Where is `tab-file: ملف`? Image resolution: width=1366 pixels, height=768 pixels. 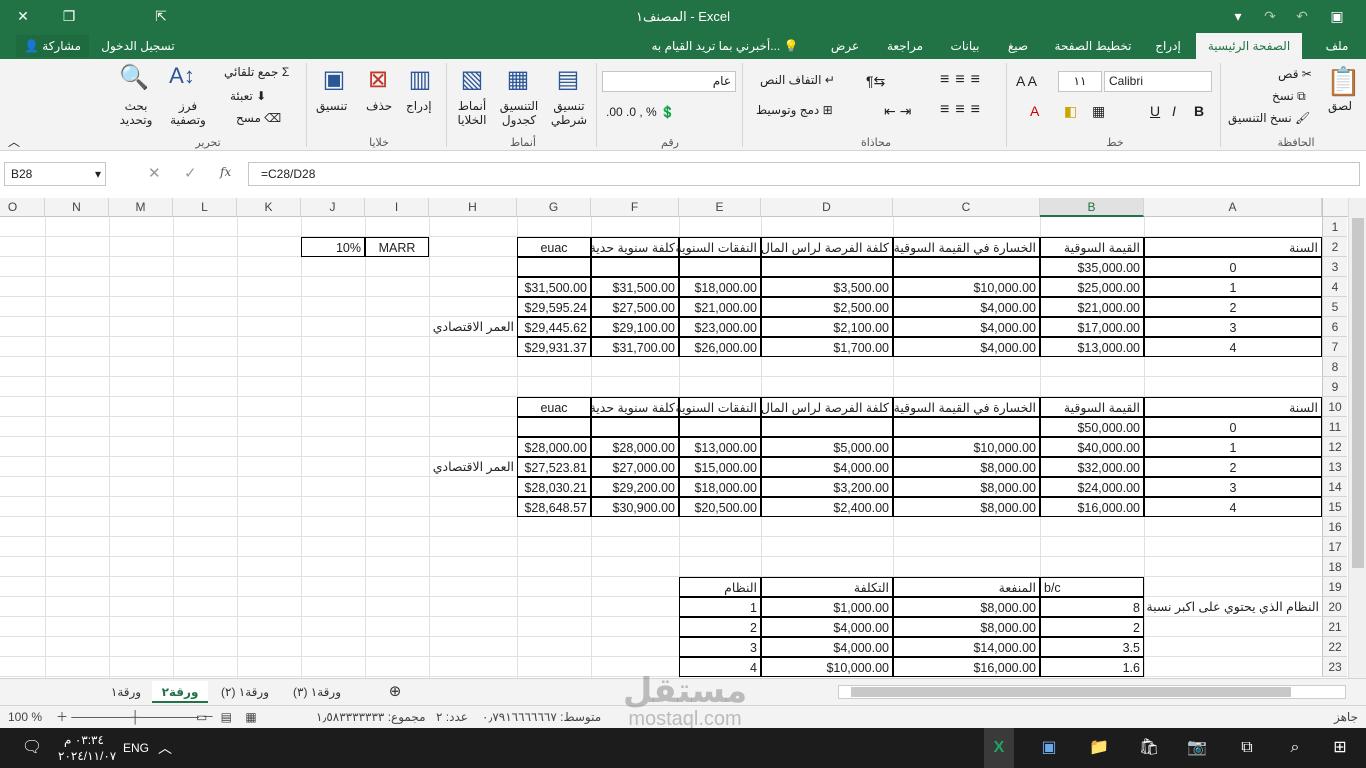
tab-file: ملف is located at coordinates (1337, 46).